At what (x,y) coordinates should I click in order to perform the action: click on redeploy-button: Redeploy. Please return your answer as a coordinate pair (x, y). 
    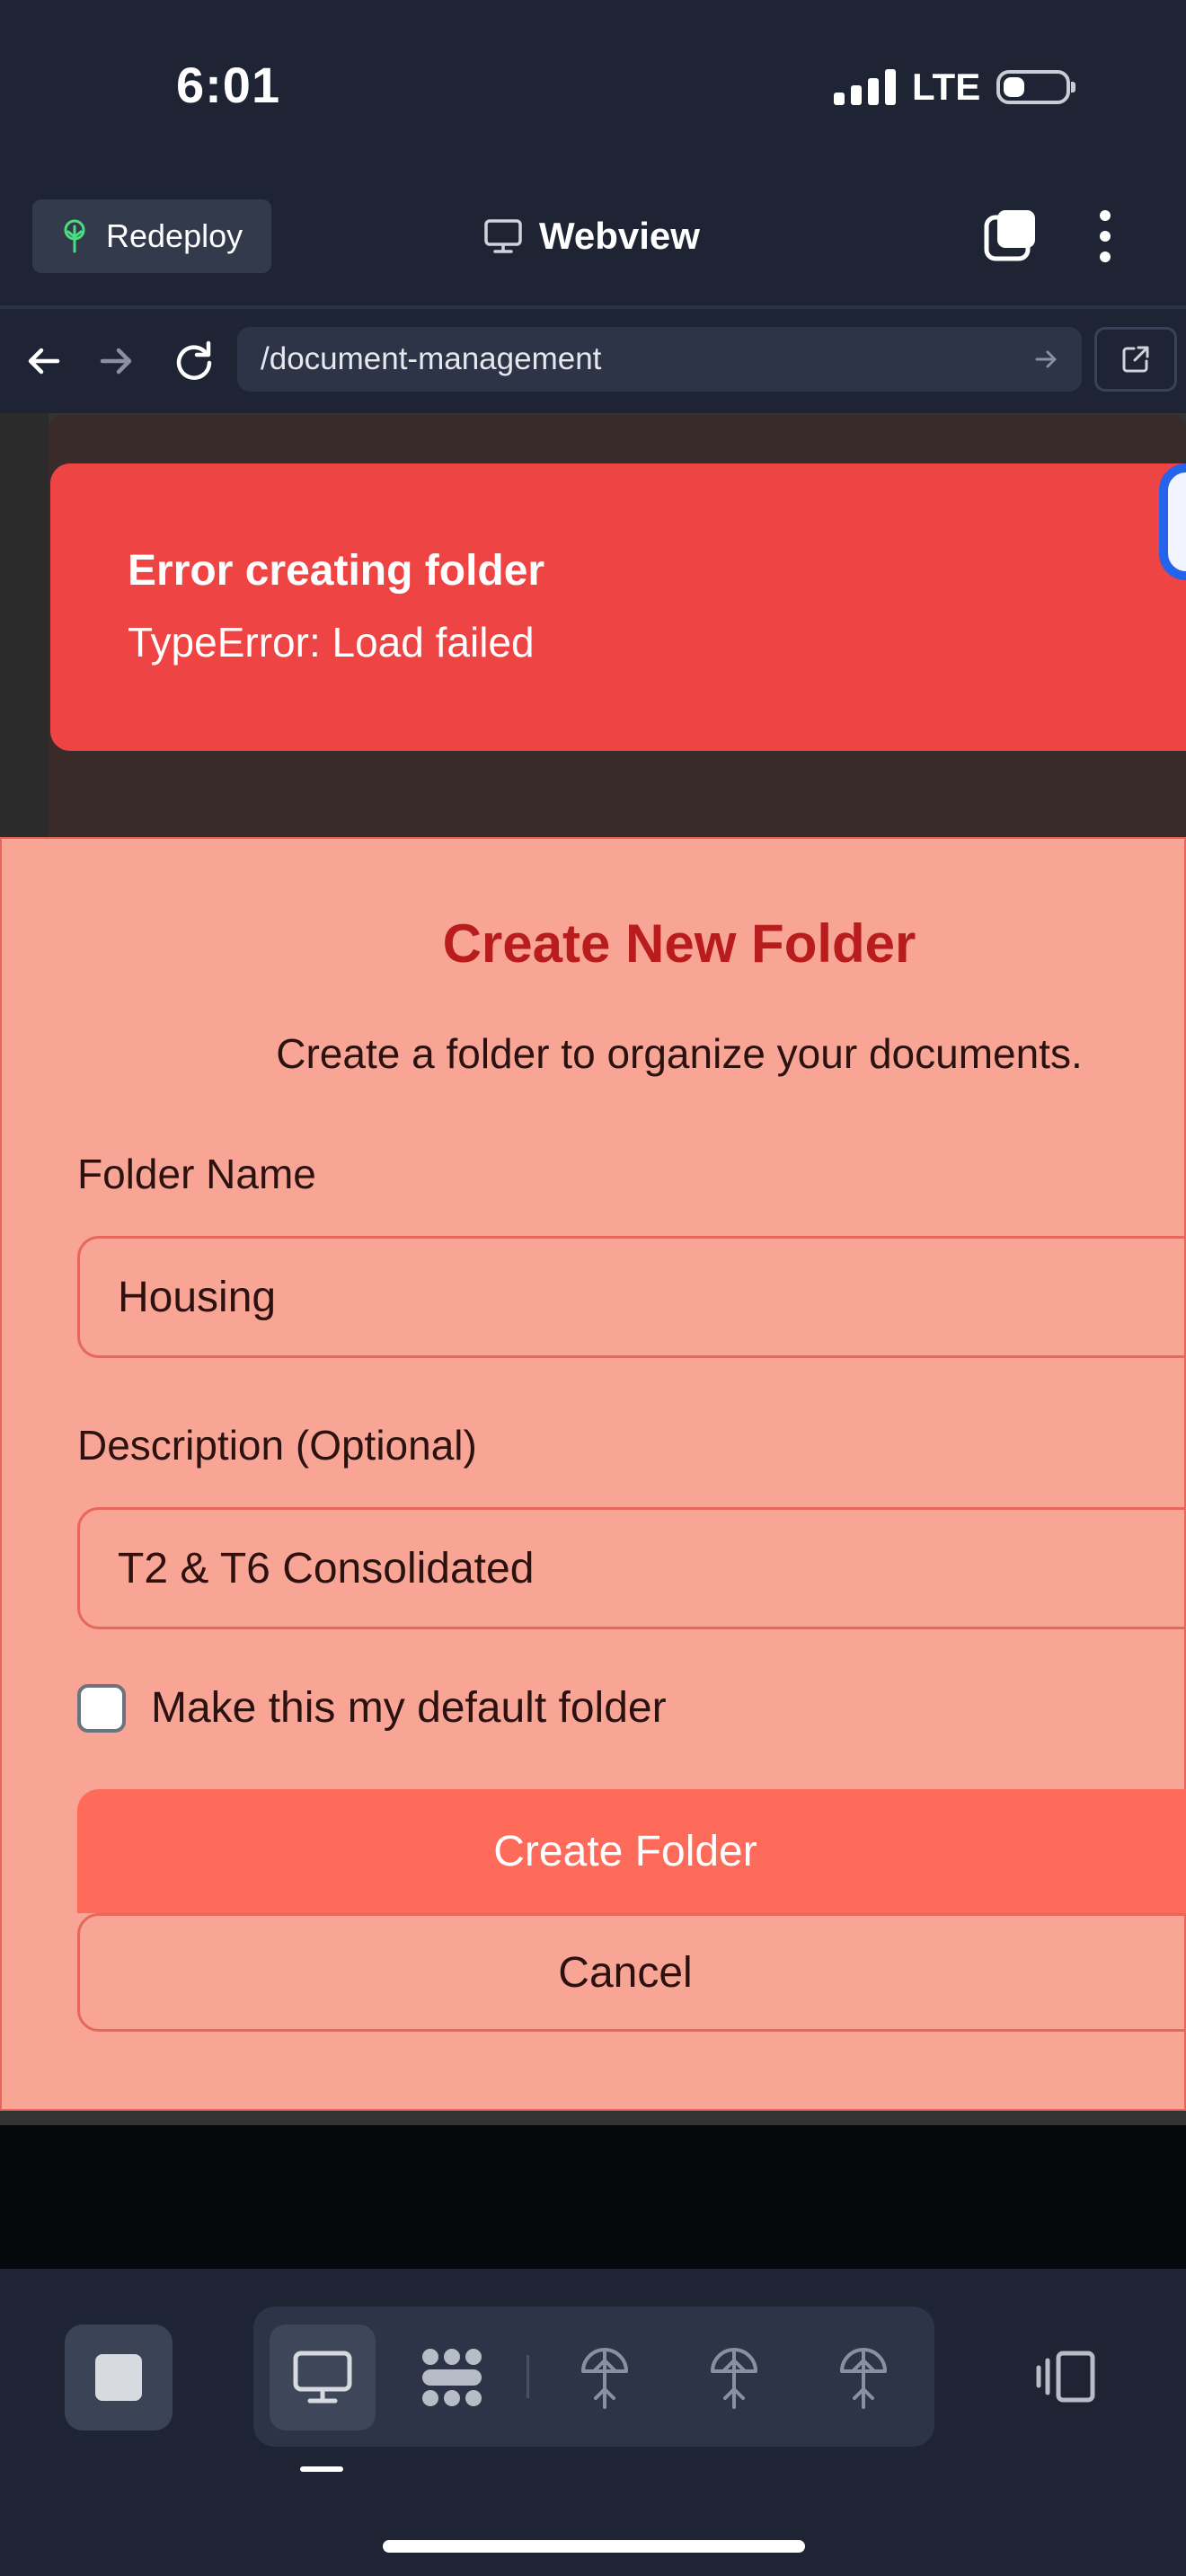
    Looking at the image, I should click on (151, 236).